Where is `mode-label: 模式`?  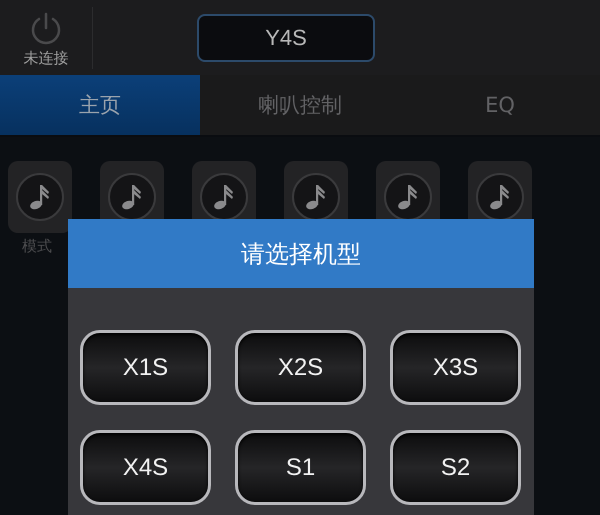 mode-label: 模式 is located at coordinates (36, 246).